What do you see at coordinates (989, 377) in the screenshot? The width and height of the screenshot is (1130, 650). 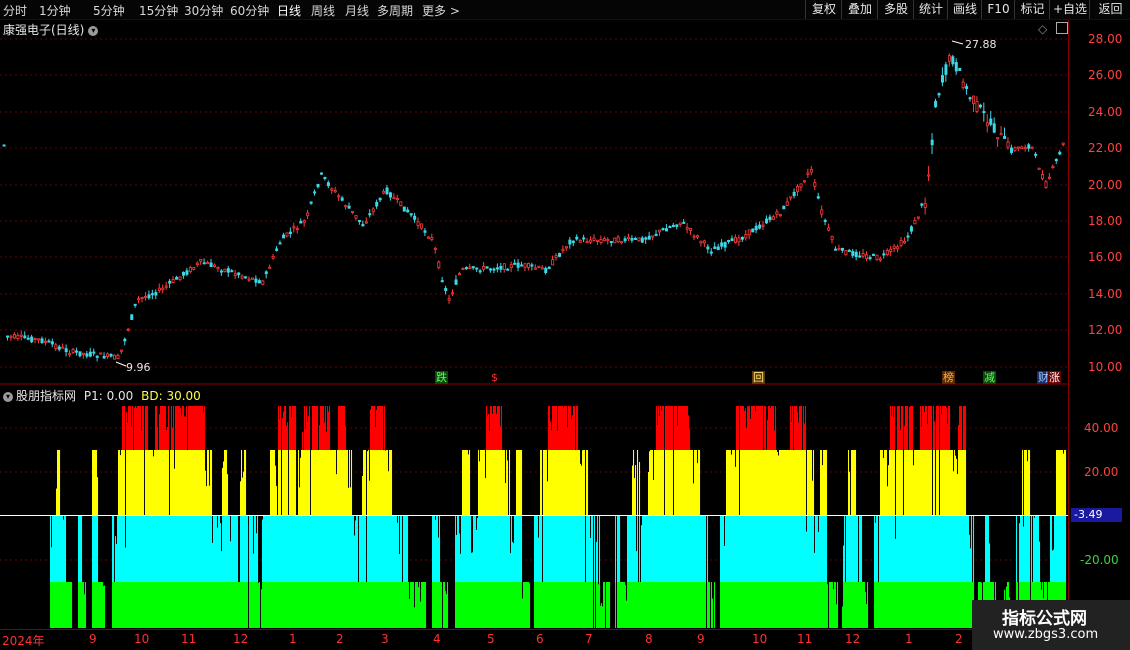 I see `signal-marker: 减` at bounding box center [989, 377].